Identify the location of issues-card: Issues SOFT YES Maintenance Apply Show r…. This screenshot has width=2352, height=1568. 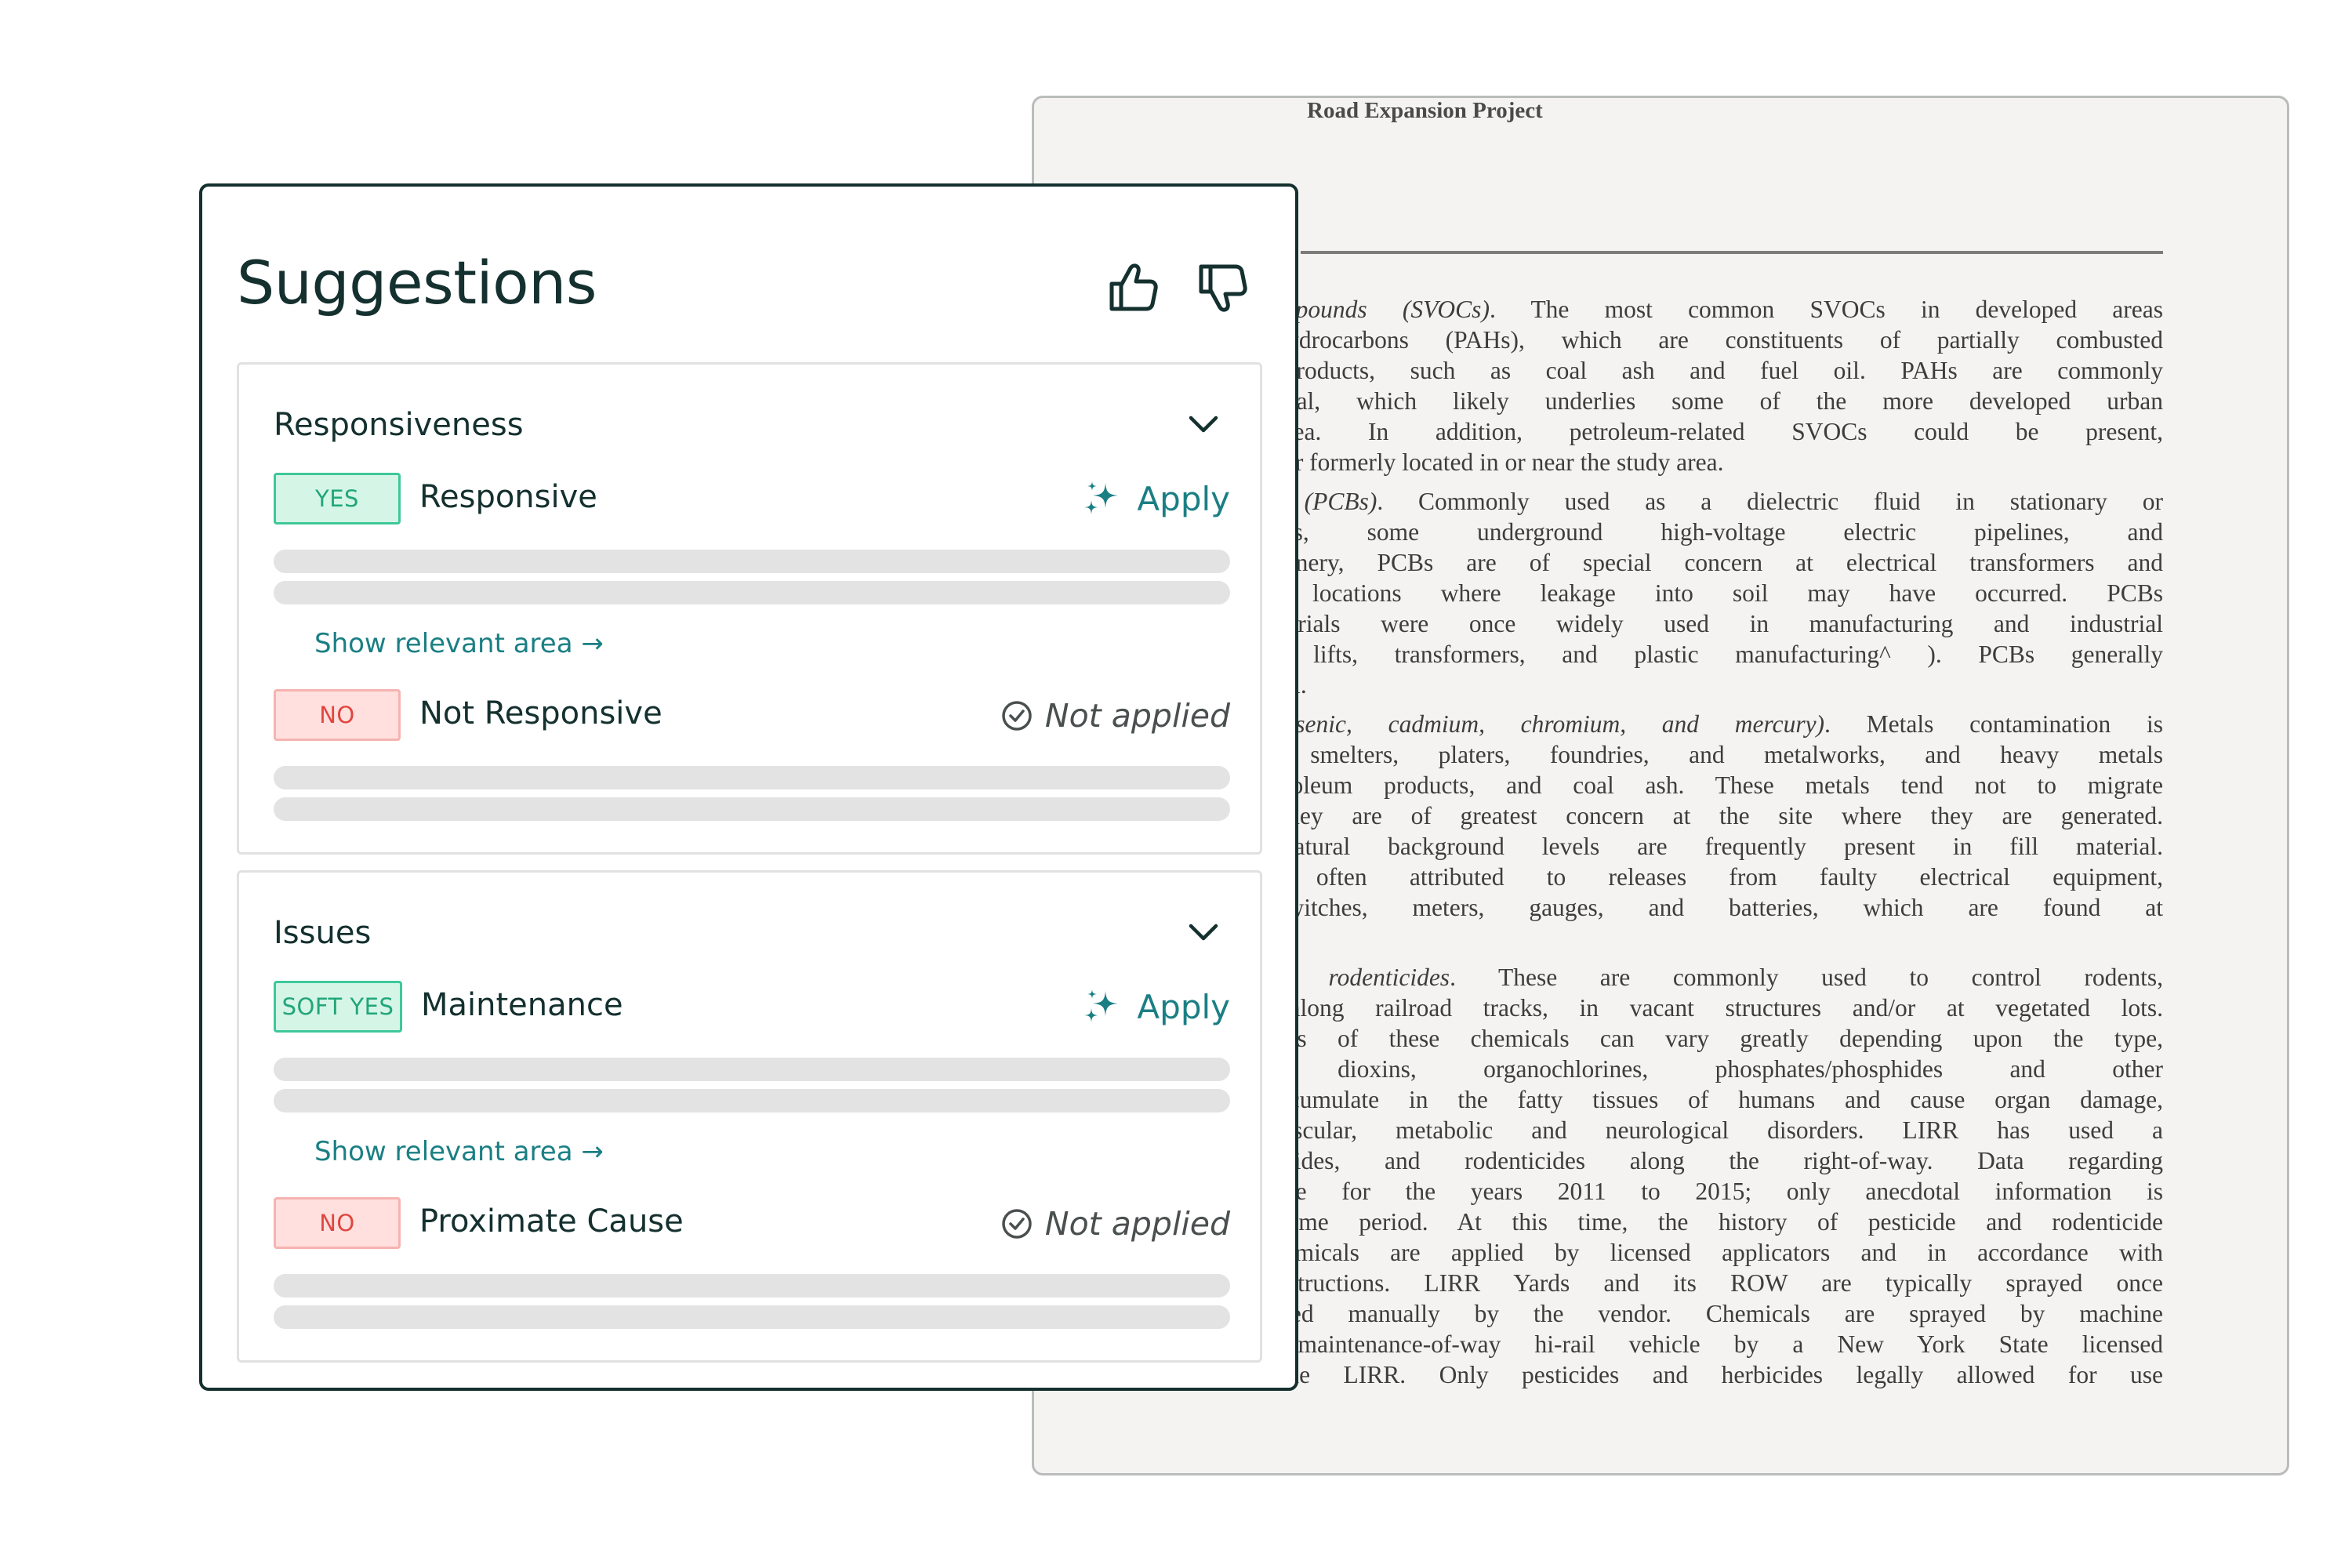
(749, 1116).